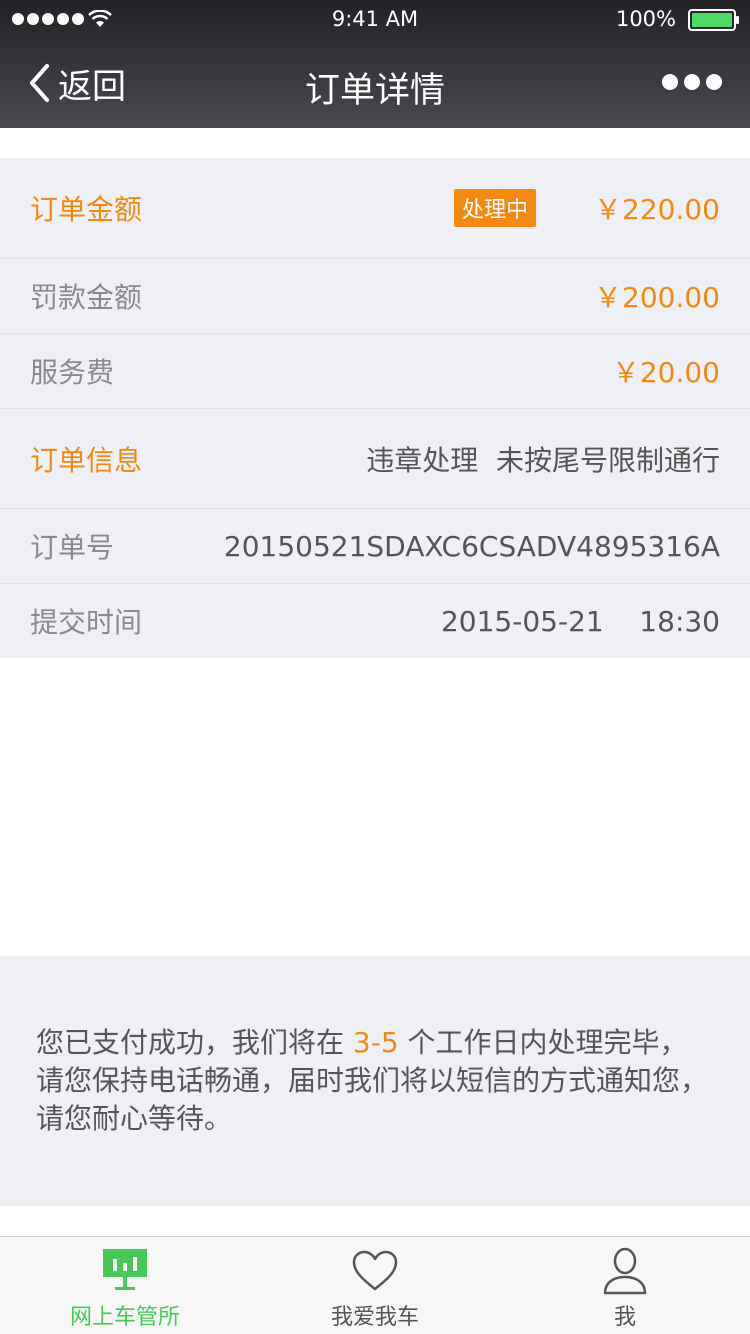 The image size is (750, 1334). Describe the element at coordinates (471, 546) in the screenshot. I see `order-number-value: 20150521SDAXC6CSADV4895316A` at that location.